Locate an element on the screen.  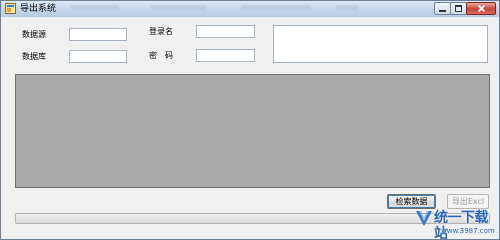
export-excel-button: 导出Excl is located at coordinates (468, 201).